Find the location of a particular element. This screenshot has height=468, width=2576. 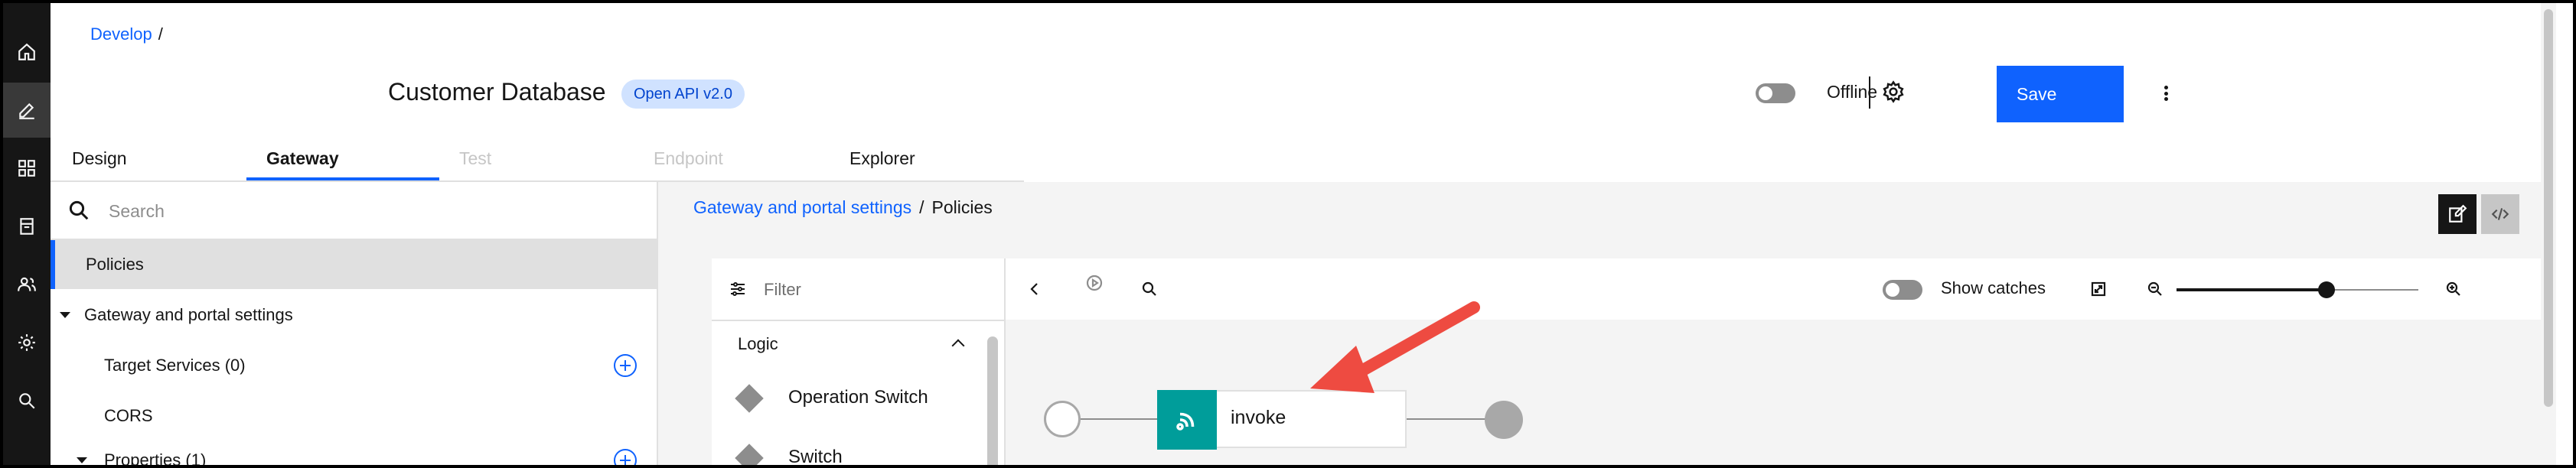

filter-icon is located at coordinates (738, 289).